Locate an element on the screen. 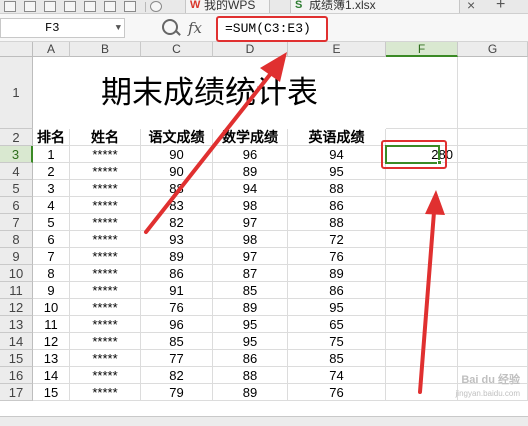  row-header-12: 12 is located at coordinates (16, 307).